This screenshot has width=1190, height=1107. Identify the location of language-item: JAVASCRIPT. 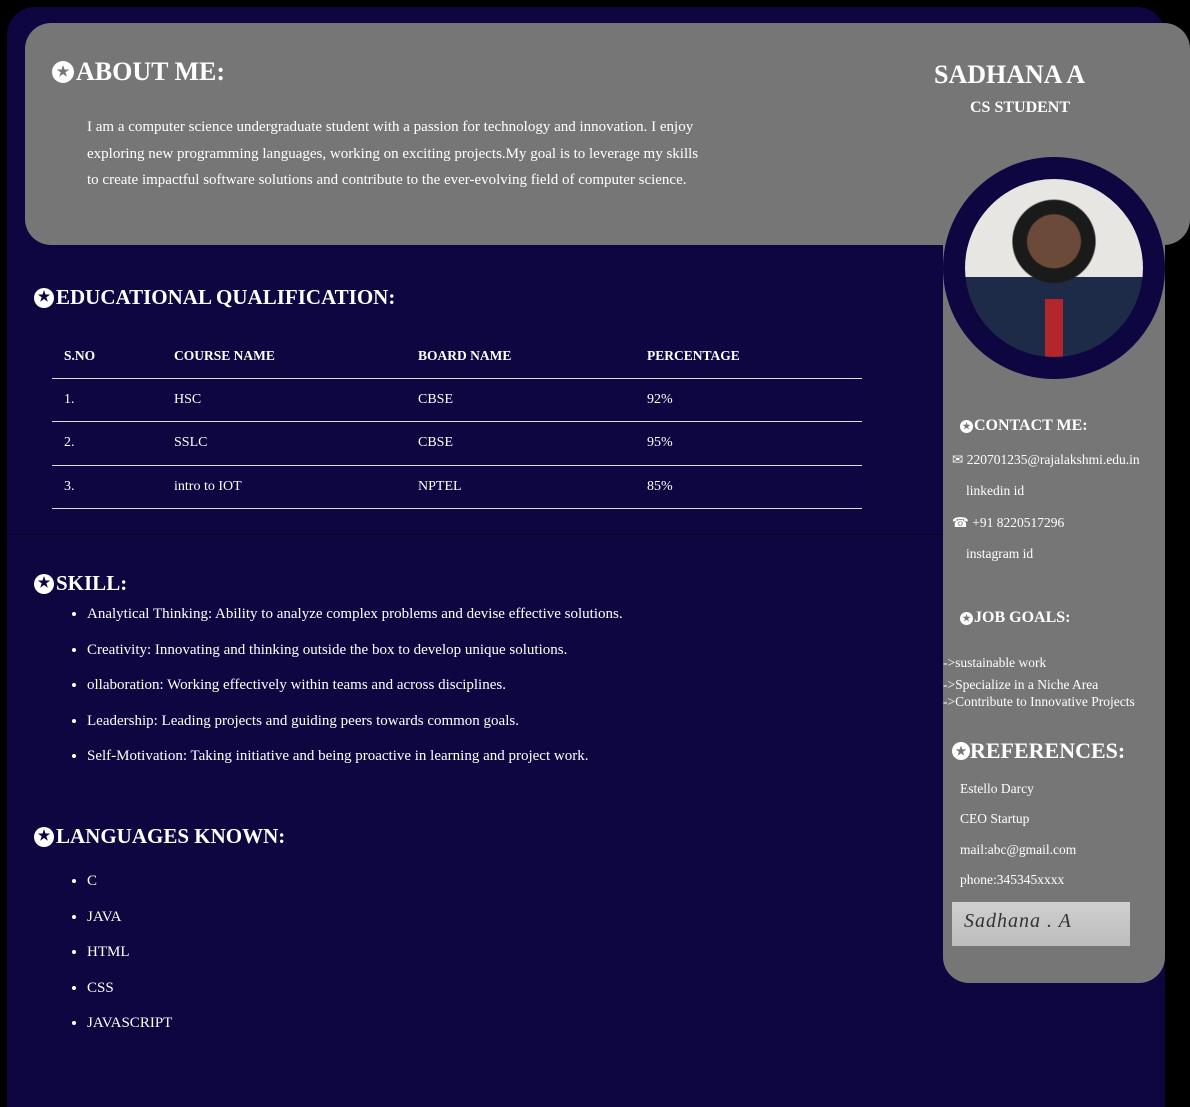
(129, 1033).